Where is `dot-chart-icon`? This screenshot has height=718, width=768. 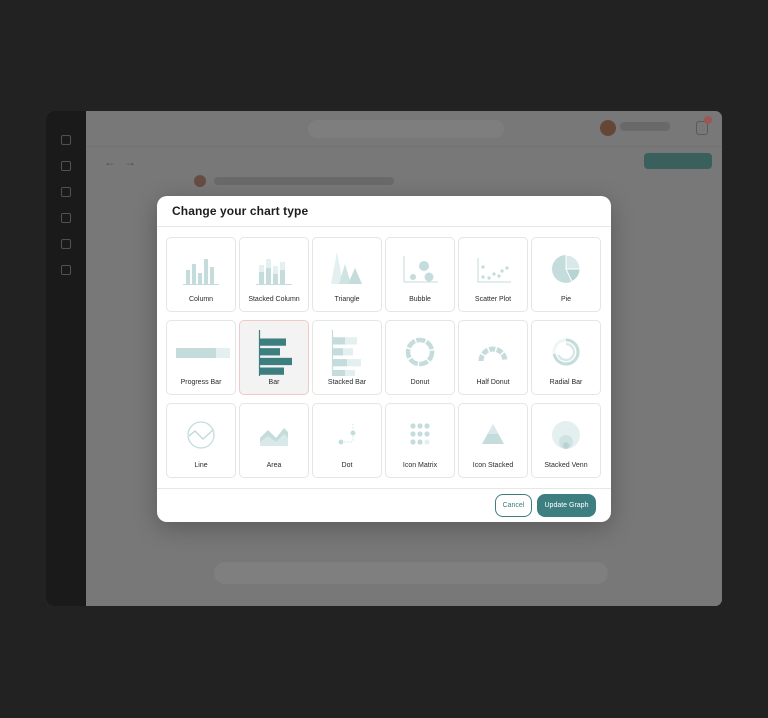 dot-chart-icon is located at coordinates (347, 434).